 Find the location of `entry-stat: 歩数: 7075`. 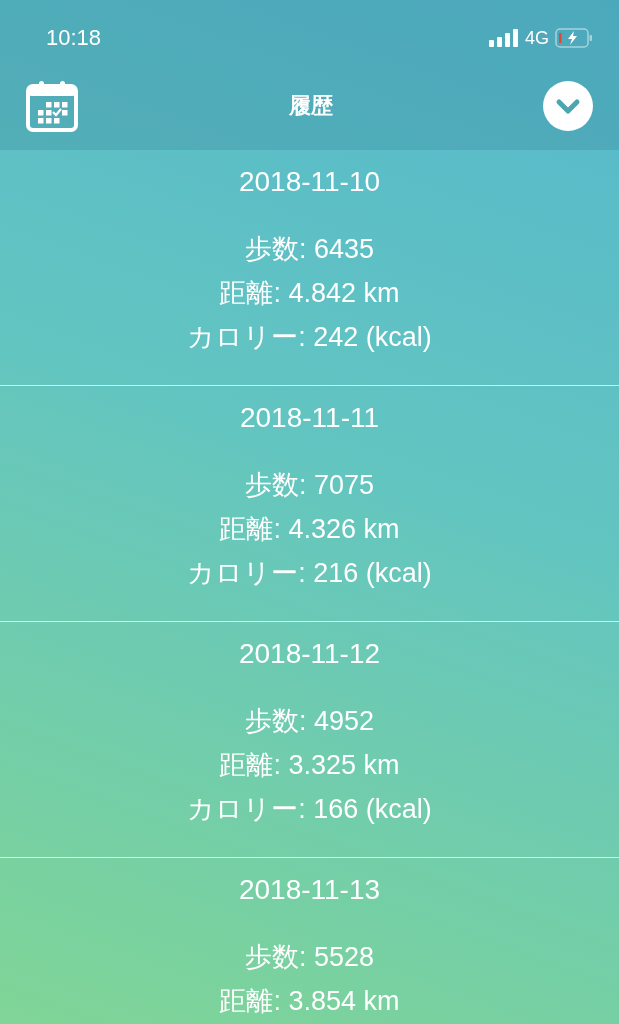

entry-stat: 歩数: 7075 is located at coordinates (309, 485).